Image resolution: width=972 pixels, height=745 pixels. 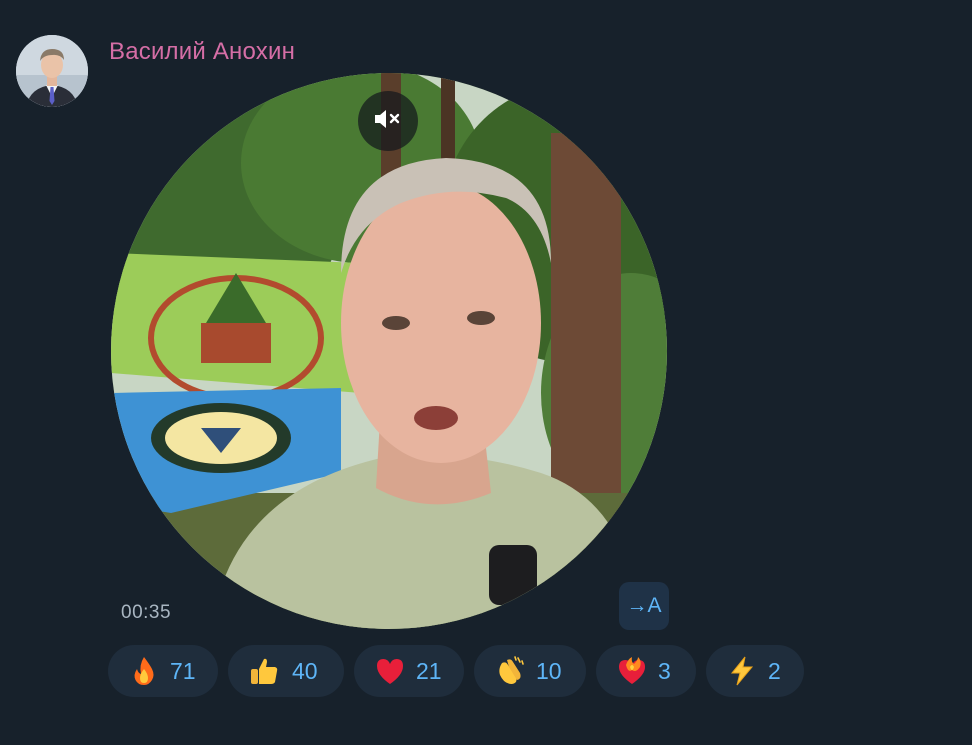 What do you see at coordinates (664, 671) in the screenshot?
I see `reaction-count: 3` at bounding box center [664, 671].